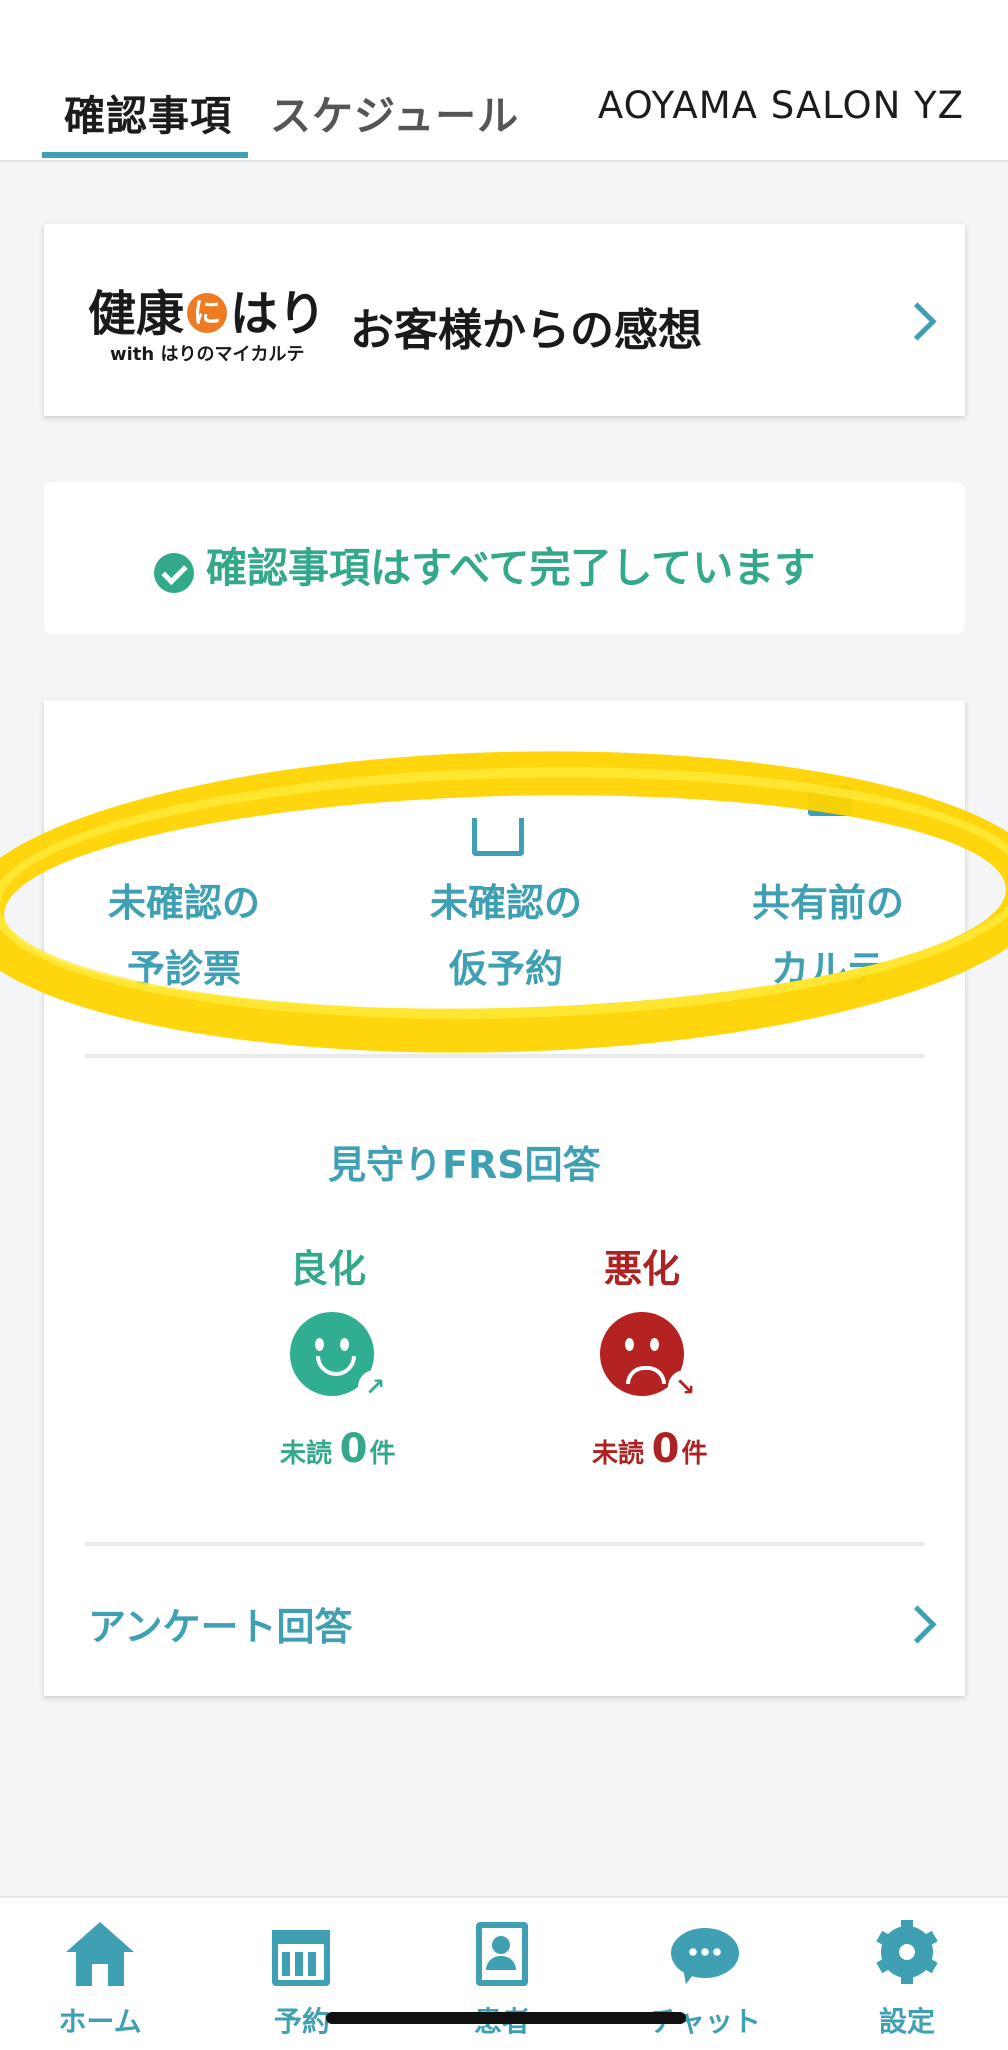  What do you see at coordinates (174, 572) in the screenshot?
I see `check-circle-icon` at bounding box center [174, 572].